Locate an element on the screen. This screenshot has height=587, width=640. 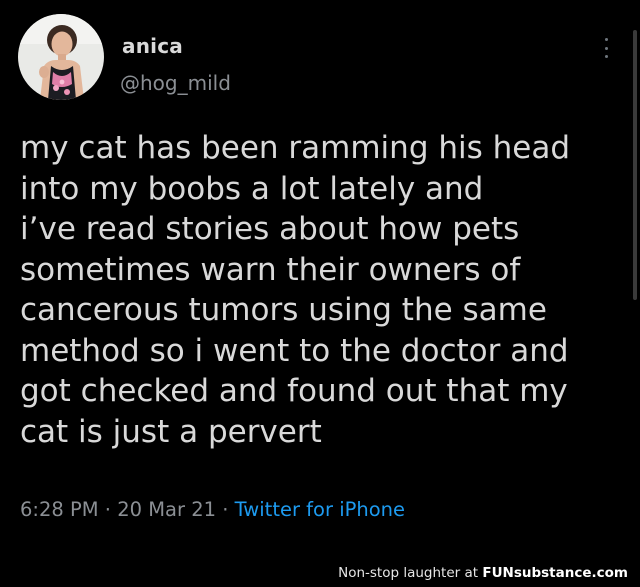
tweet-time: 6:28 PM is located at coordinates (59, 509).